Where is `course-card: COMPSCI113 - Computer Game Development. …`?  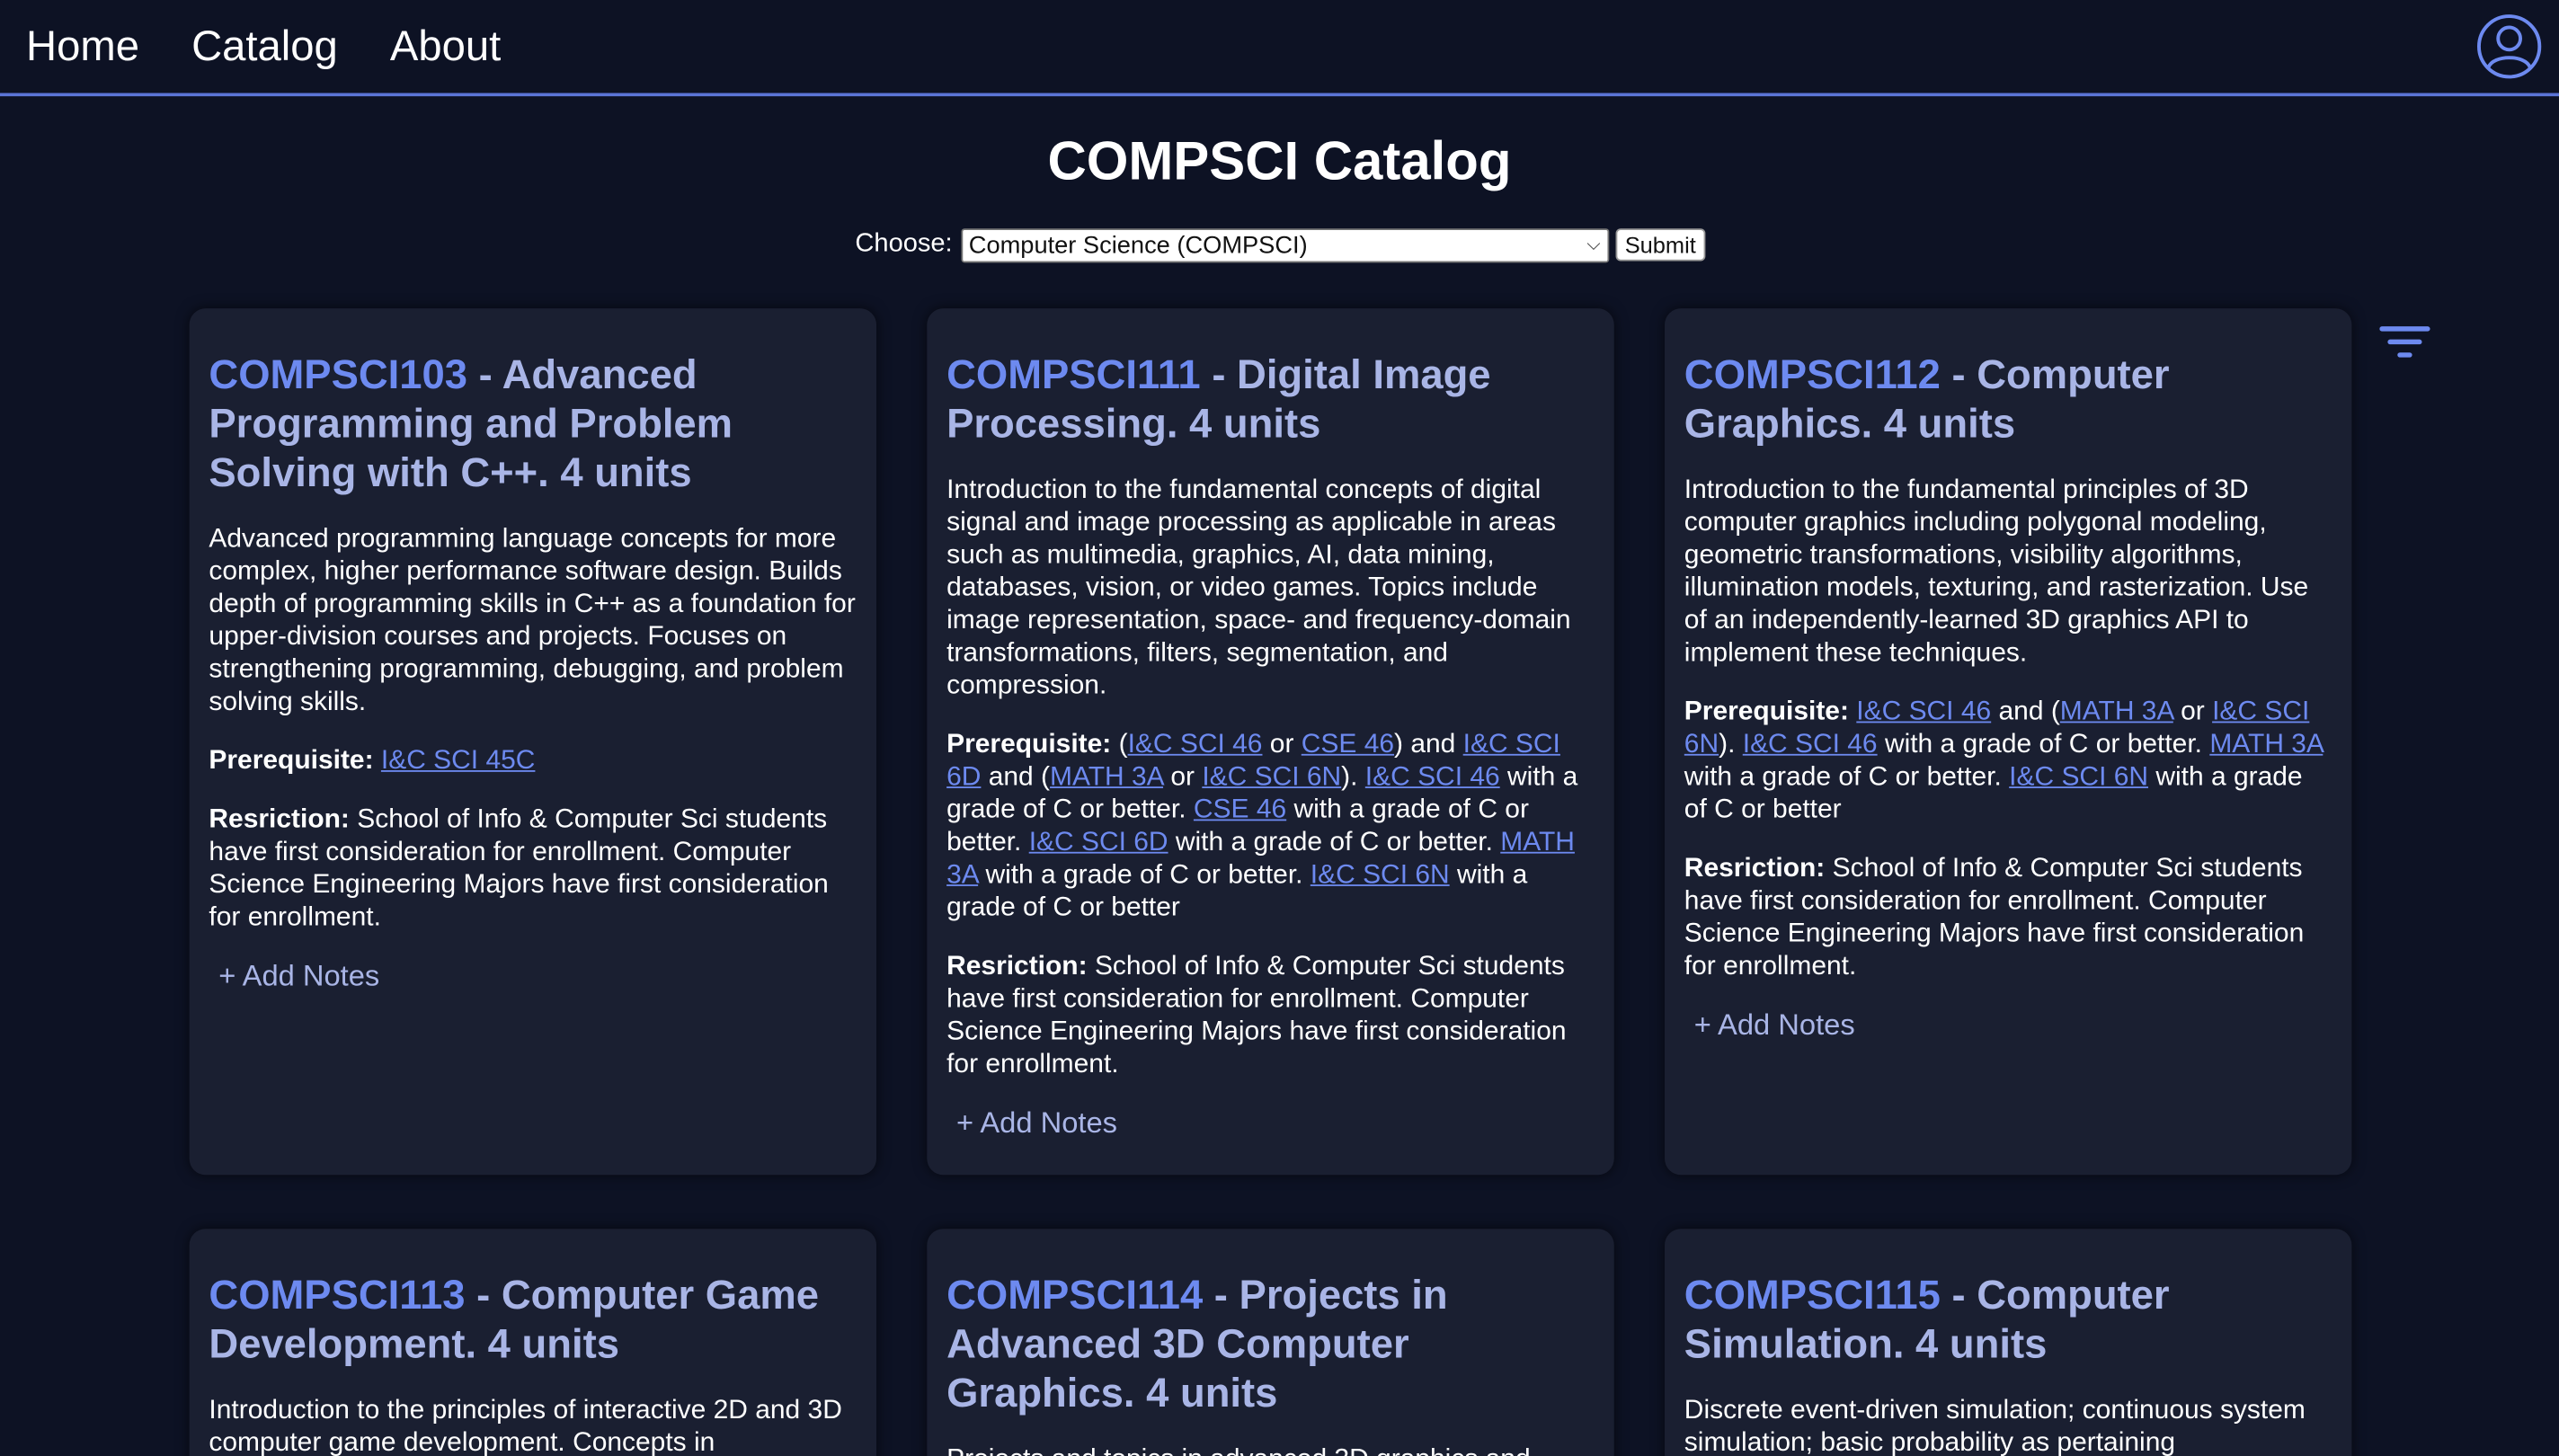 course-card: COMPSCI113 - Computer Game Development. … is located at coordinates (533, 1342).